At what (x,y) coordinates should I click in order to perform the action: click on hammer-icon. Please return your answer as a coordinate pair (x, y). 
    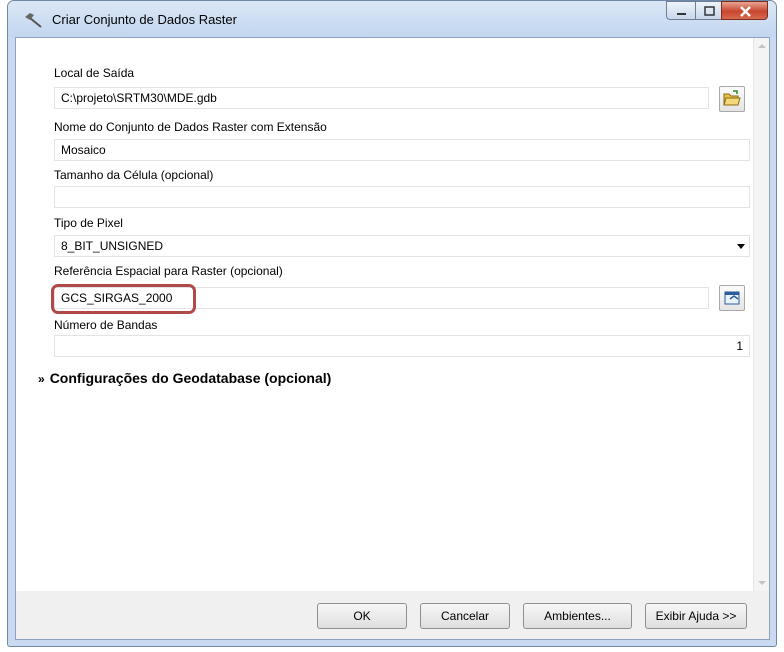
    Looking at the image, I should click on (33, 20).